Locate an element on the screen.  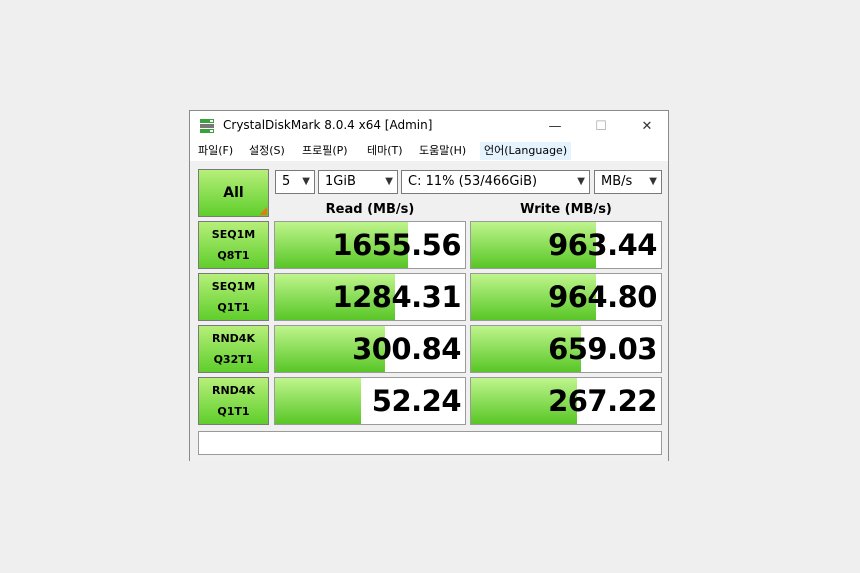
corner-marker-icon is located at coordinates (263, 211).